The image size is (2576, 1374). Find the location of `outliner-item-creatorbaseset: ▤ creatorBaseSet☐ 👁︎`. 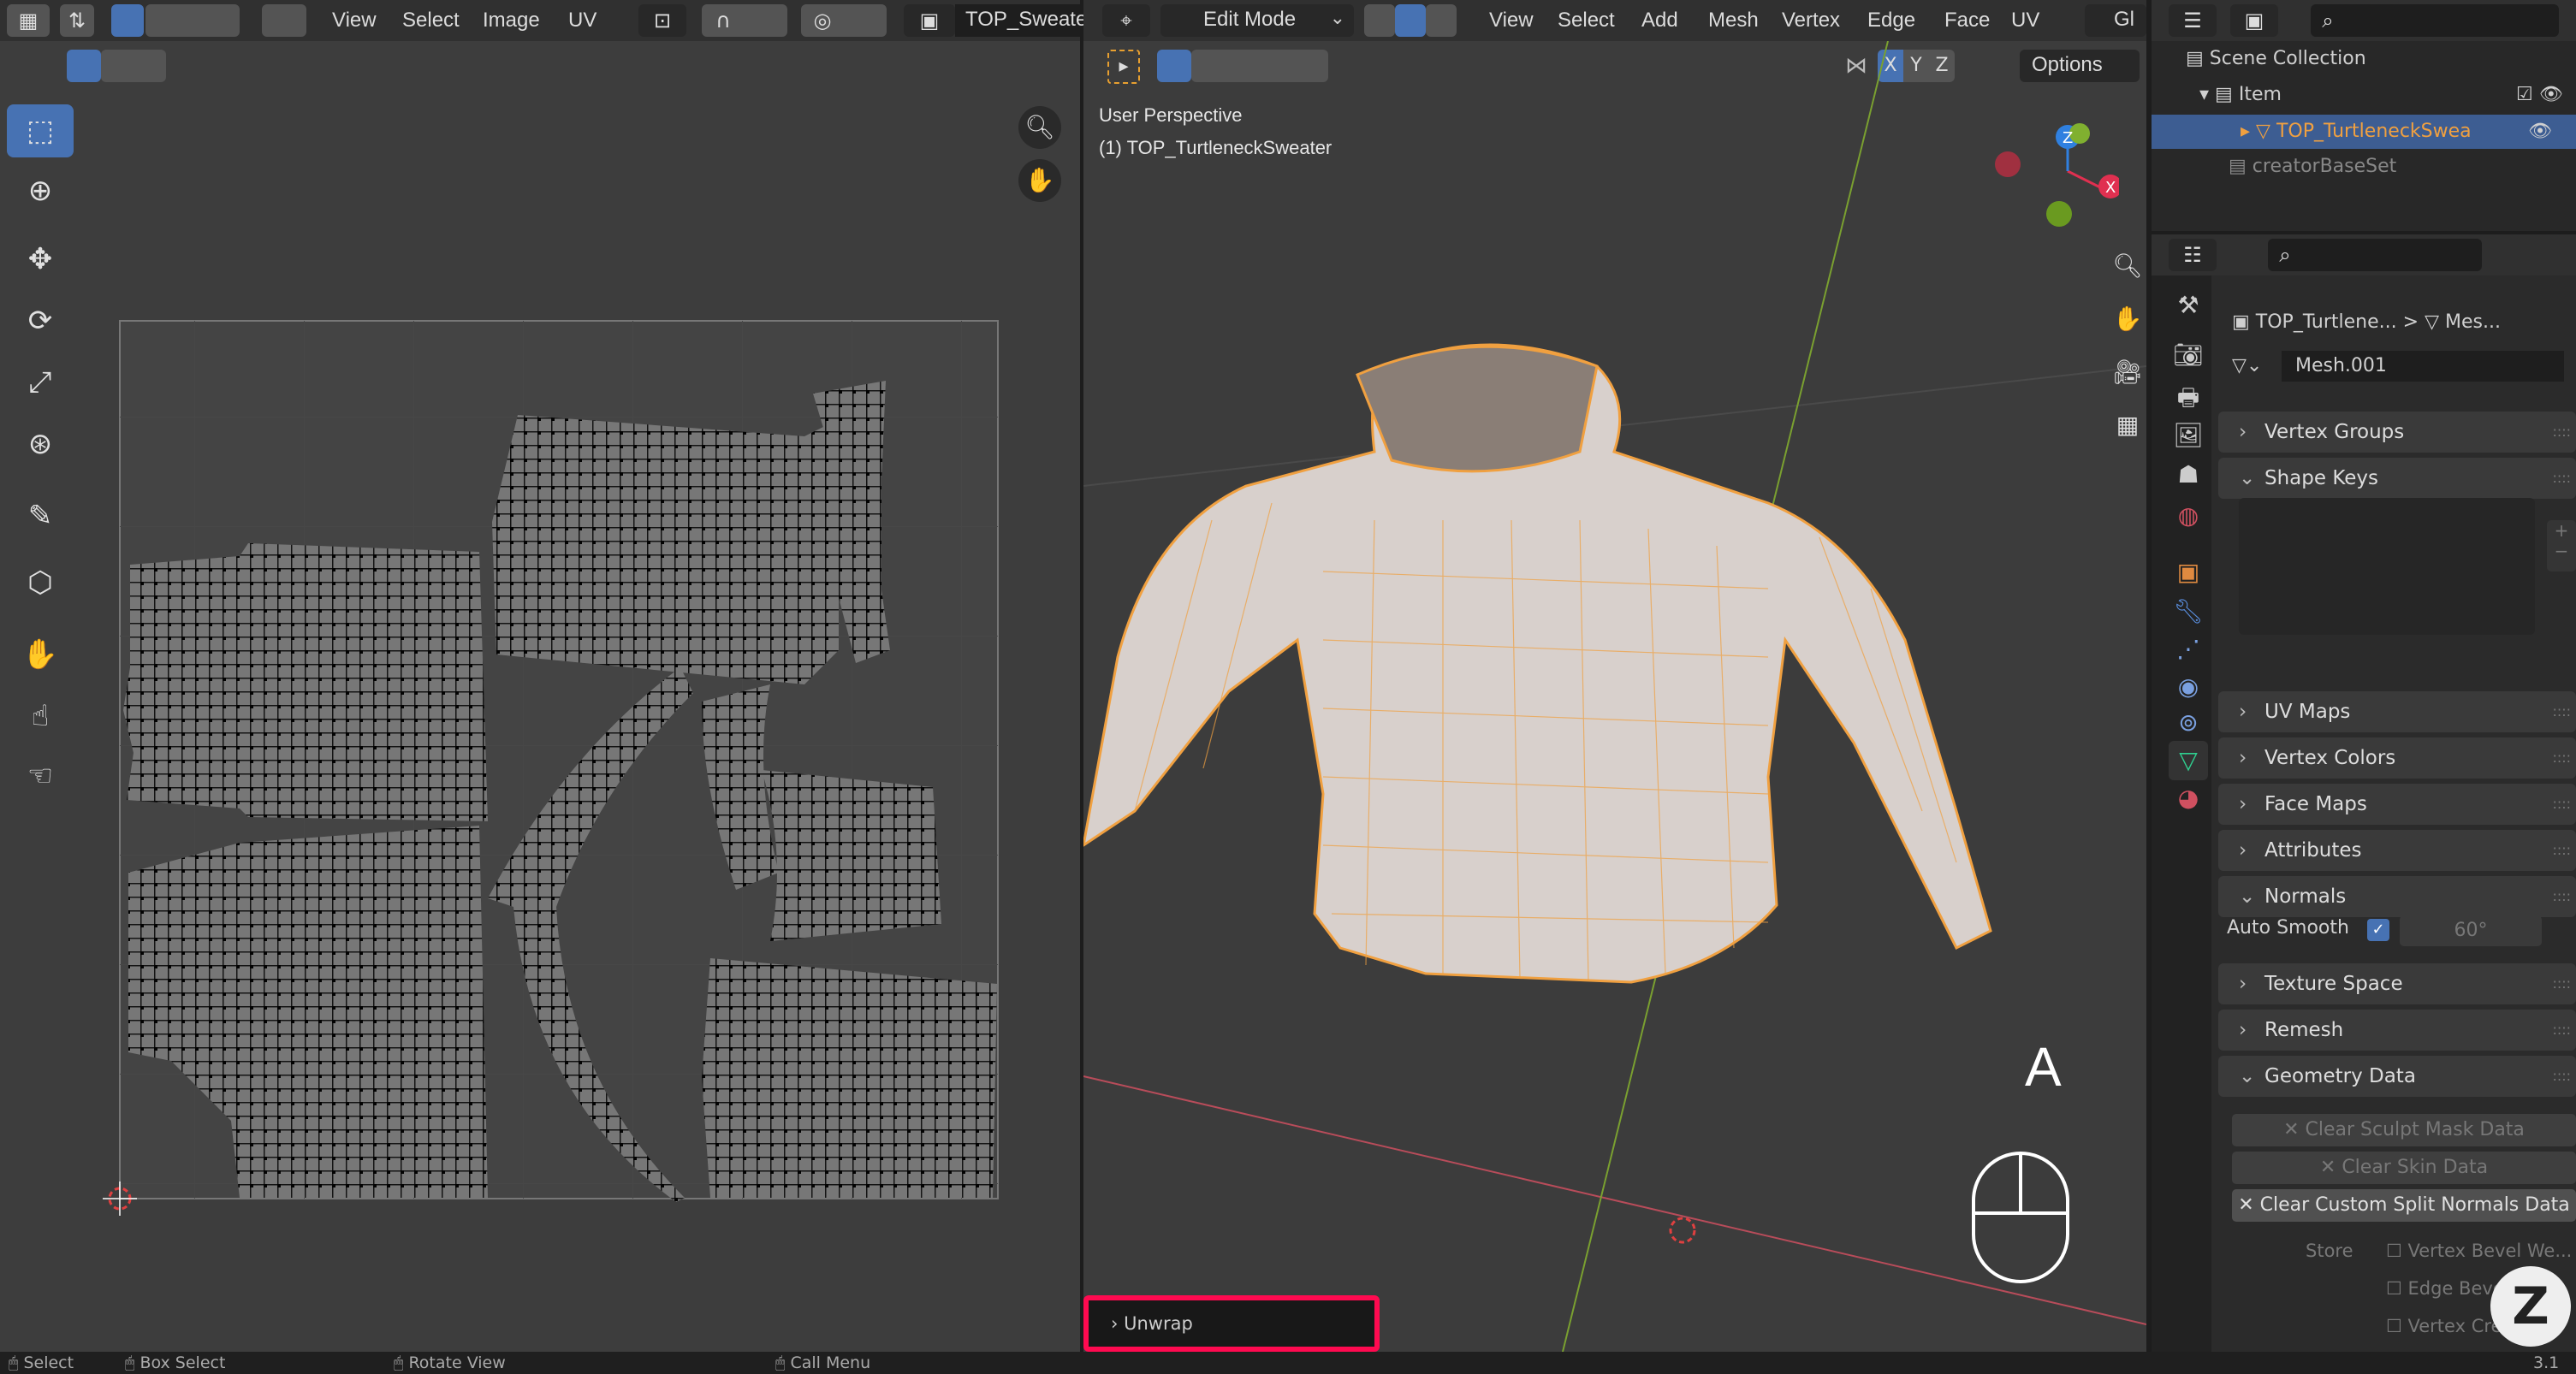

outliner-item-creatorbaseset: ▤ creatorBaseSet☐ 👁︎ is located at coordinates (2312, 166).